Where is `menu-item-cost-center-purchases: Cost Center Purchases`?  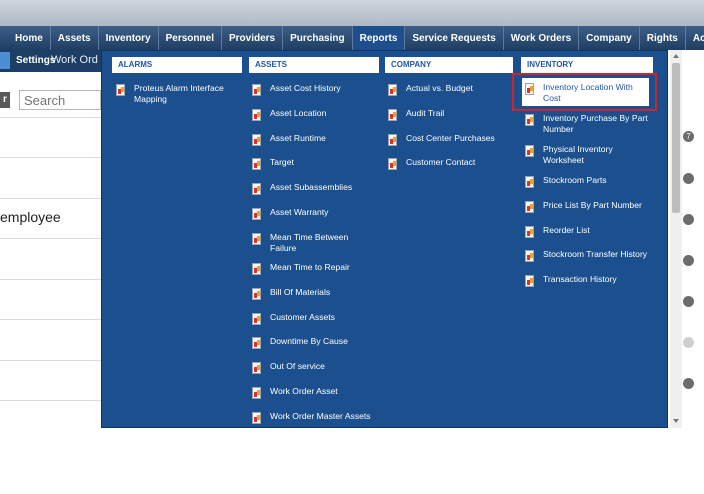
menu-item-cost-center-purchases: Cost Center Purchases is located at coordinates (452, 139).